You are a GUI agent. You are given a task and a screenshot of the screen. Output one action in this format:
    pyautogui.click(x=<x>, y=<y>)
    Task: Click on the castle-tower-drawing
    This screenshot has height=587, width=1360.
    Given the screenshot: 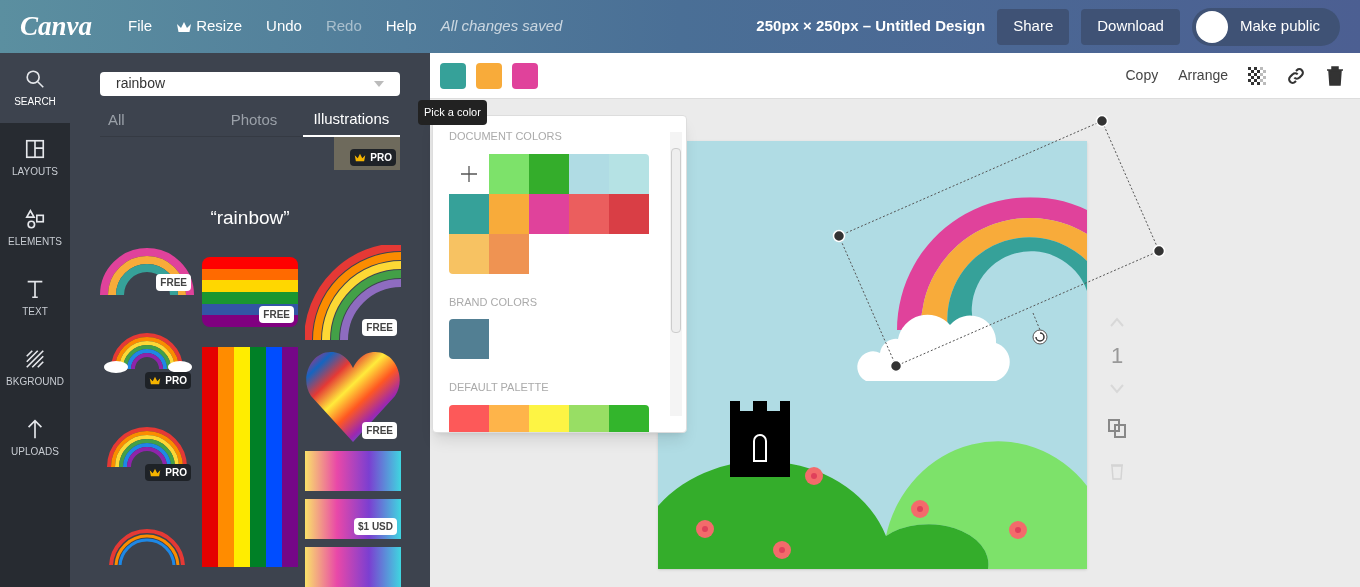 What is the action you would take?
    pyautogui.click(x=760, y=439)
    